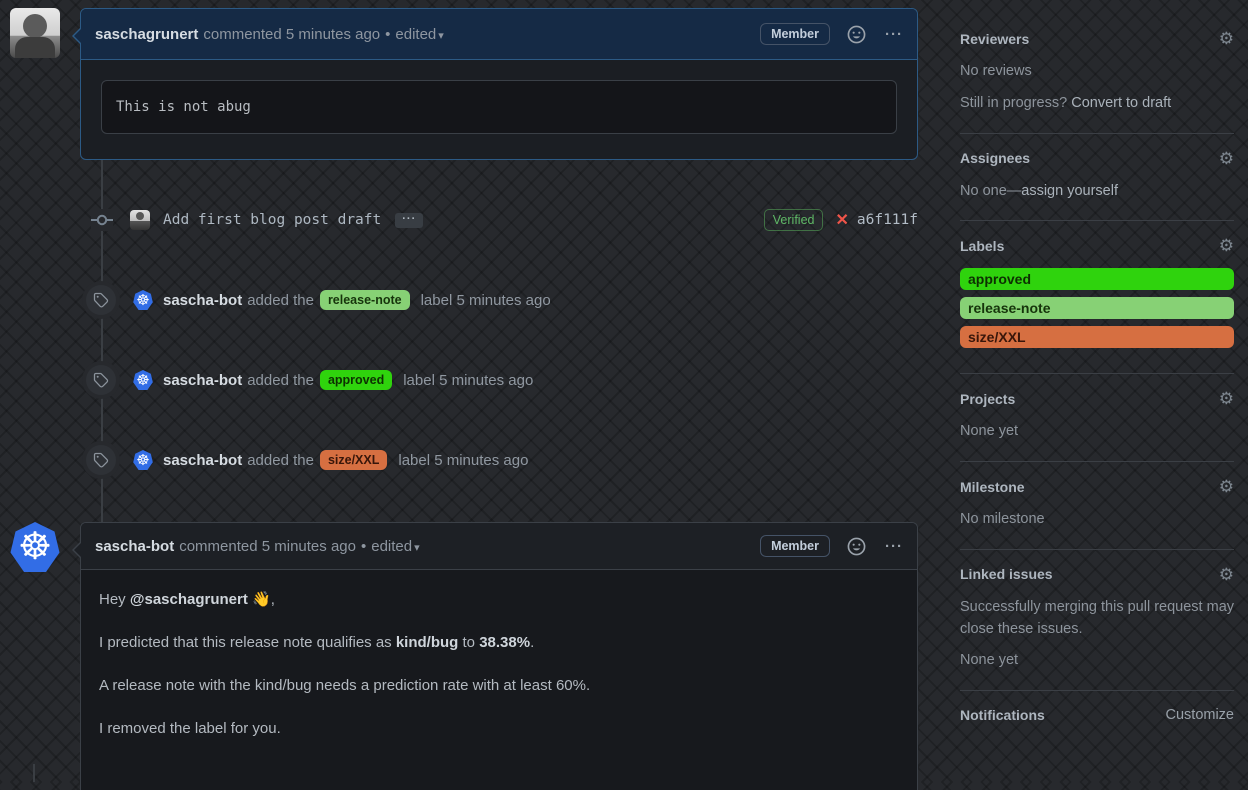 The width and height of the screenshot is (1248, 790). What do you see at coordinates (1066, 102) in the screenshot?
I see `convert-to-draft-row: Still in progress? Convert to draft` at bounding box center [1066, 102].